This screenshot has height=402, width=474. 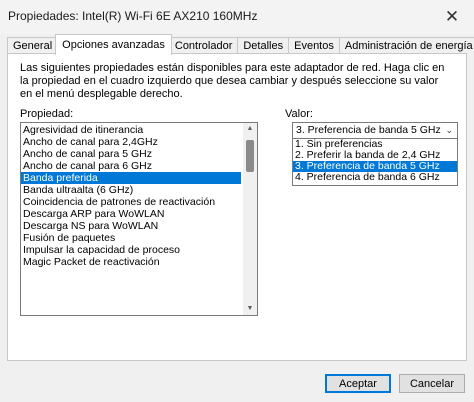 What do you see at coordinates (131, 154) in the screenshot?
I see `property-list-item: Ancho de canal para 5 GHz` at bounding box center [131, 154].